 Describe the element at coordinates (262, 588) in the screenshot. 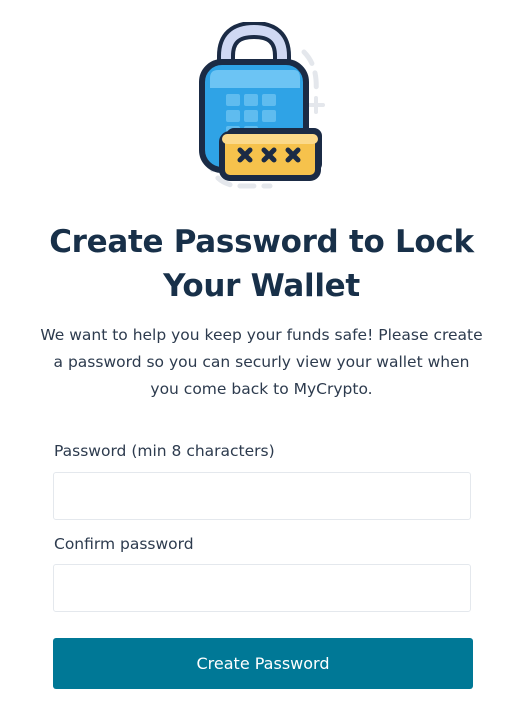

I see `confirm-password-input` at that location.